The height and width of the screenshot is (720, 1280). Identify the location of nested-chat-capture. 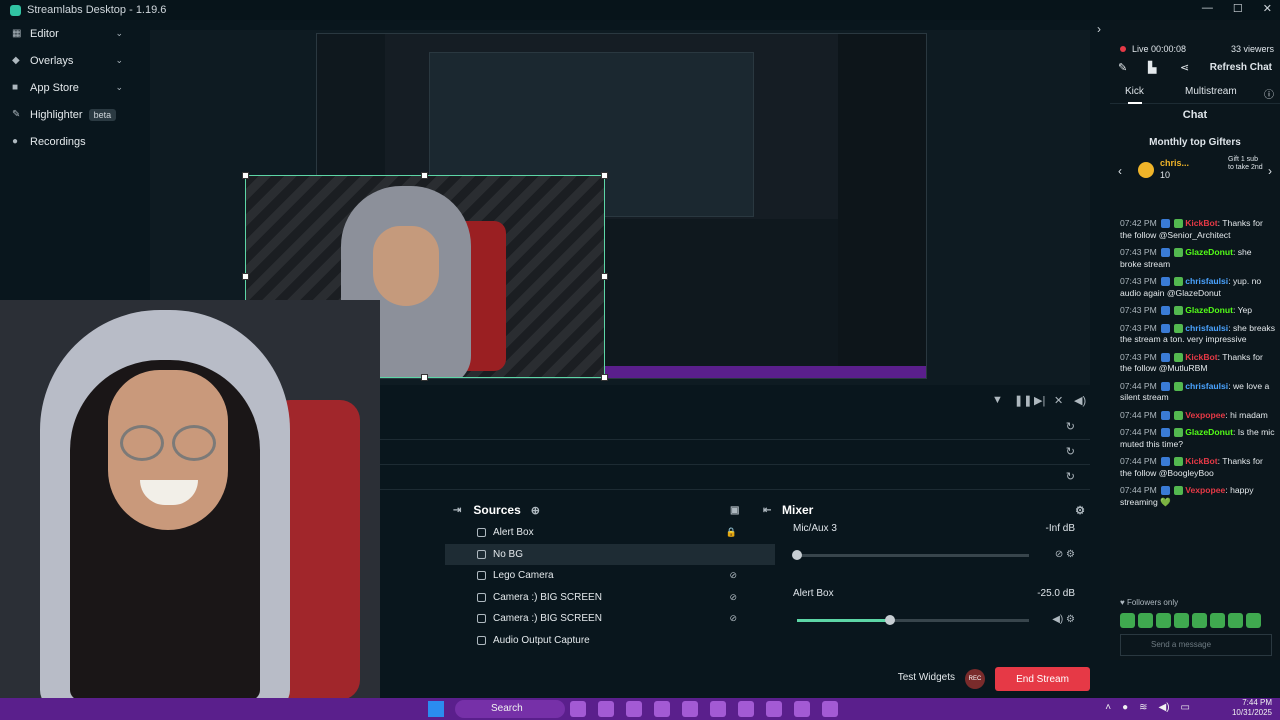
(882, 206).